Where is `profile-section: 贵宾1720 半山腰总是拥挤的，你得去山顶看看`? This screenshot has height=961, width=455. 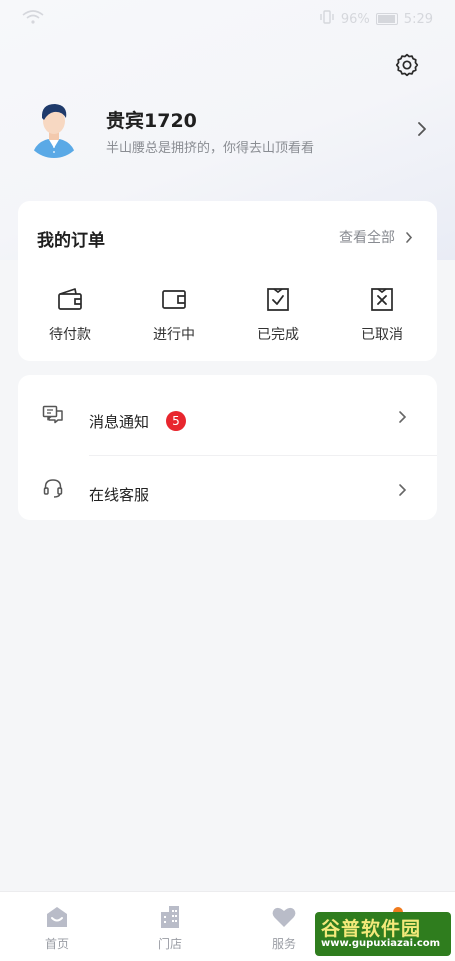
profile-section: 贵宾1720 半山腰总是拥挤的，你得去山顶看看 is located at coordinates (229, 130).